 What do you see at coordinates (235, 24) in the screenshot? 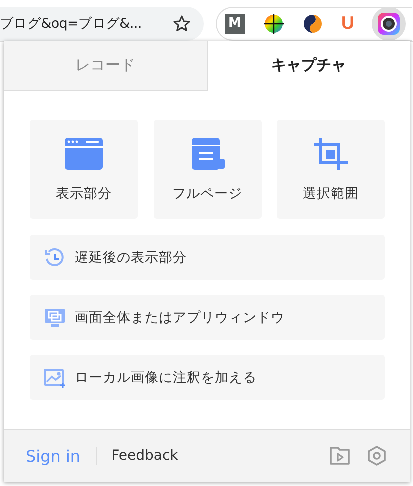
I see `extension-icon: M` at bounding box center [235, 24].